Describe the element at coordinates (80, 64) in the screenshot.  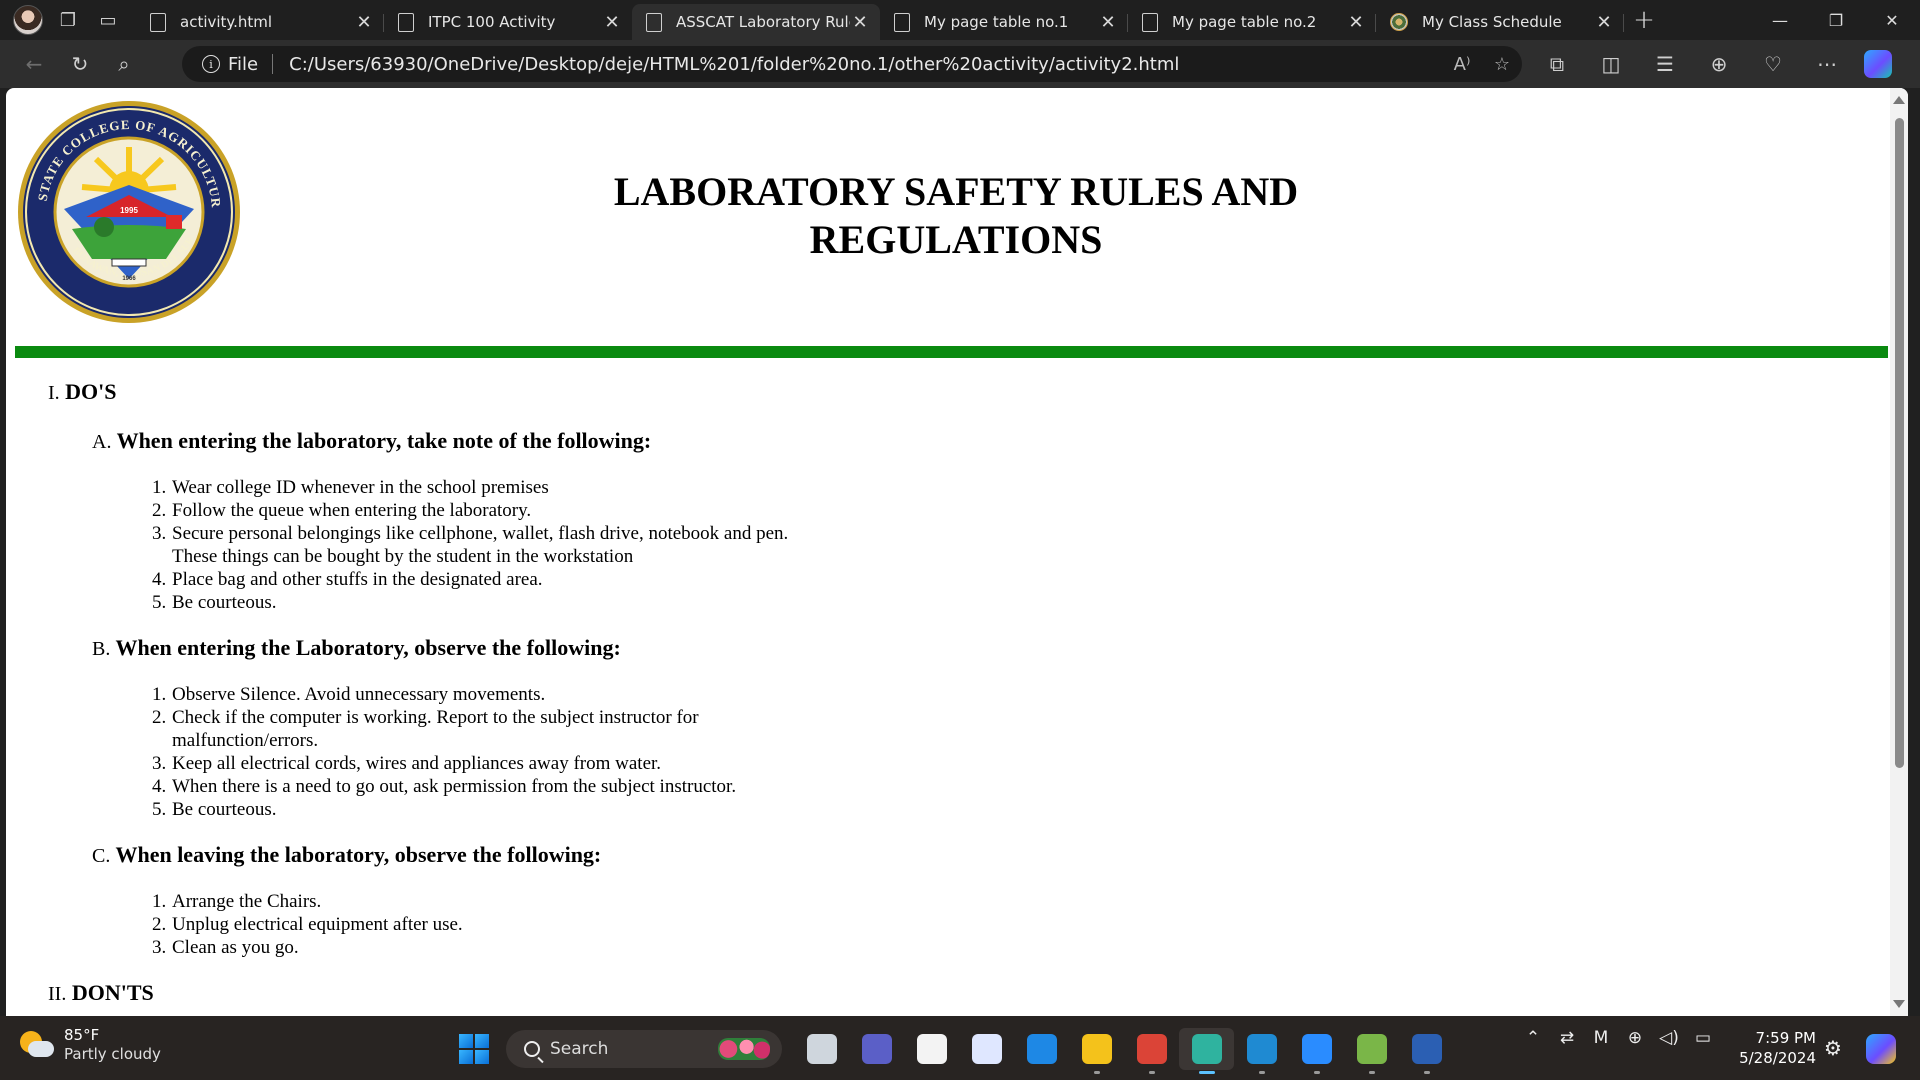
I see `refresh-button: ↻` at that location.